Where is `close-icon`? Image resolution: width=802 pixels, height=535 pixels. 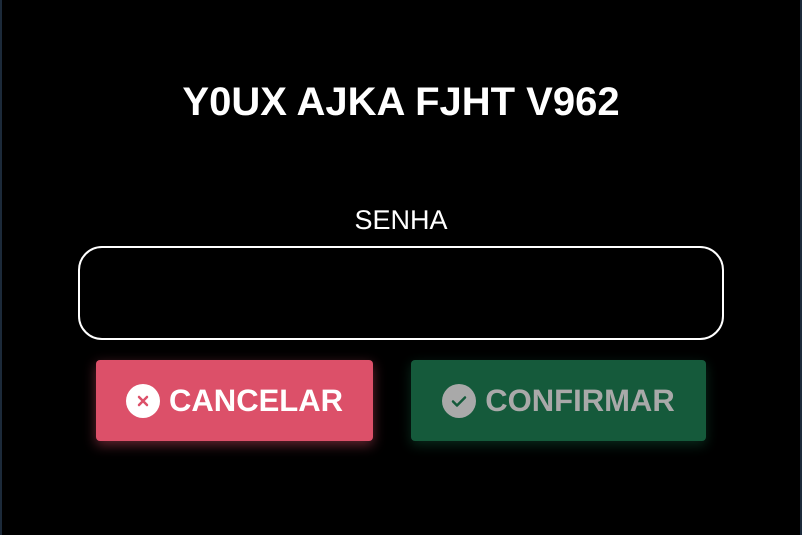 close-icon is located at coordinates (143, 401).